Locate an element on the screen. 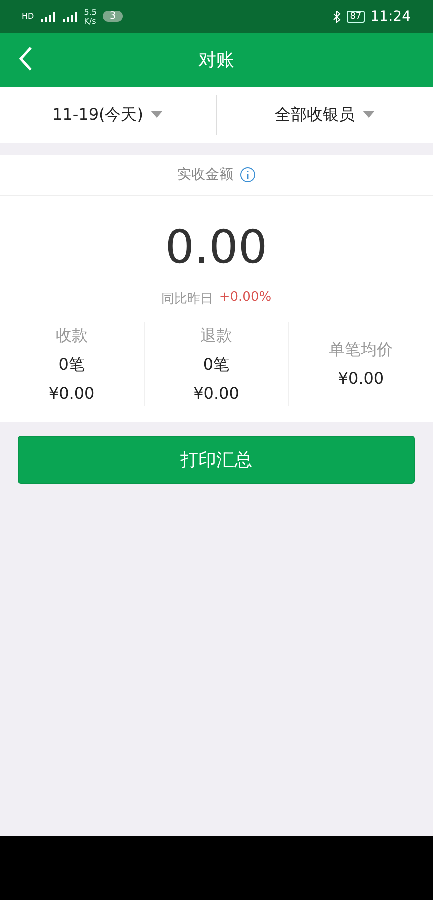  status-time: 11:24 is located at coordinates (390, 16).